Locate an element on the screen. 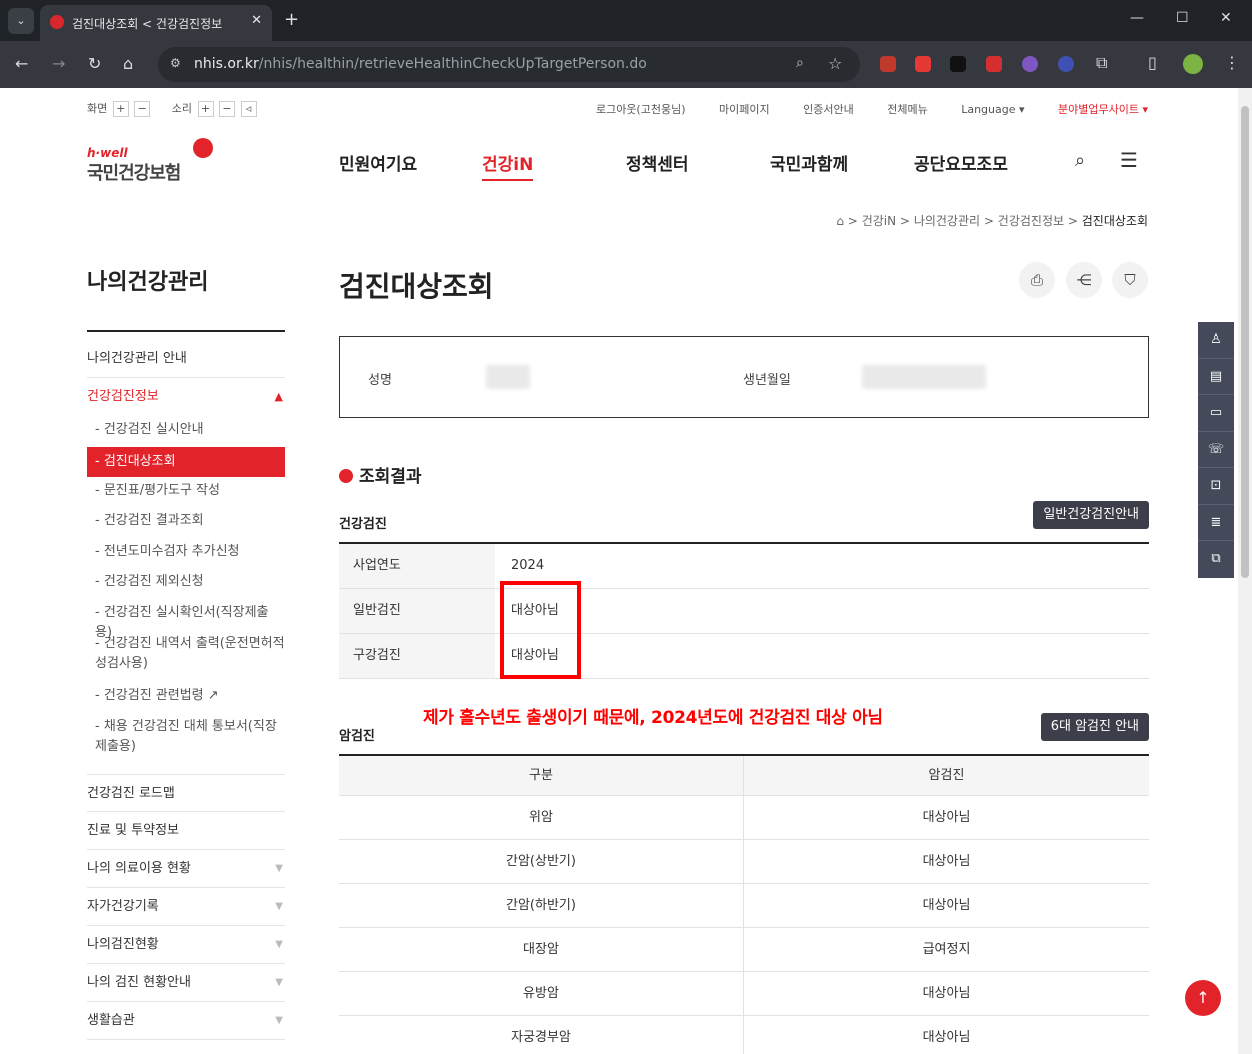  screen-zoom-out-button: − is located at coordinates (142, 109).